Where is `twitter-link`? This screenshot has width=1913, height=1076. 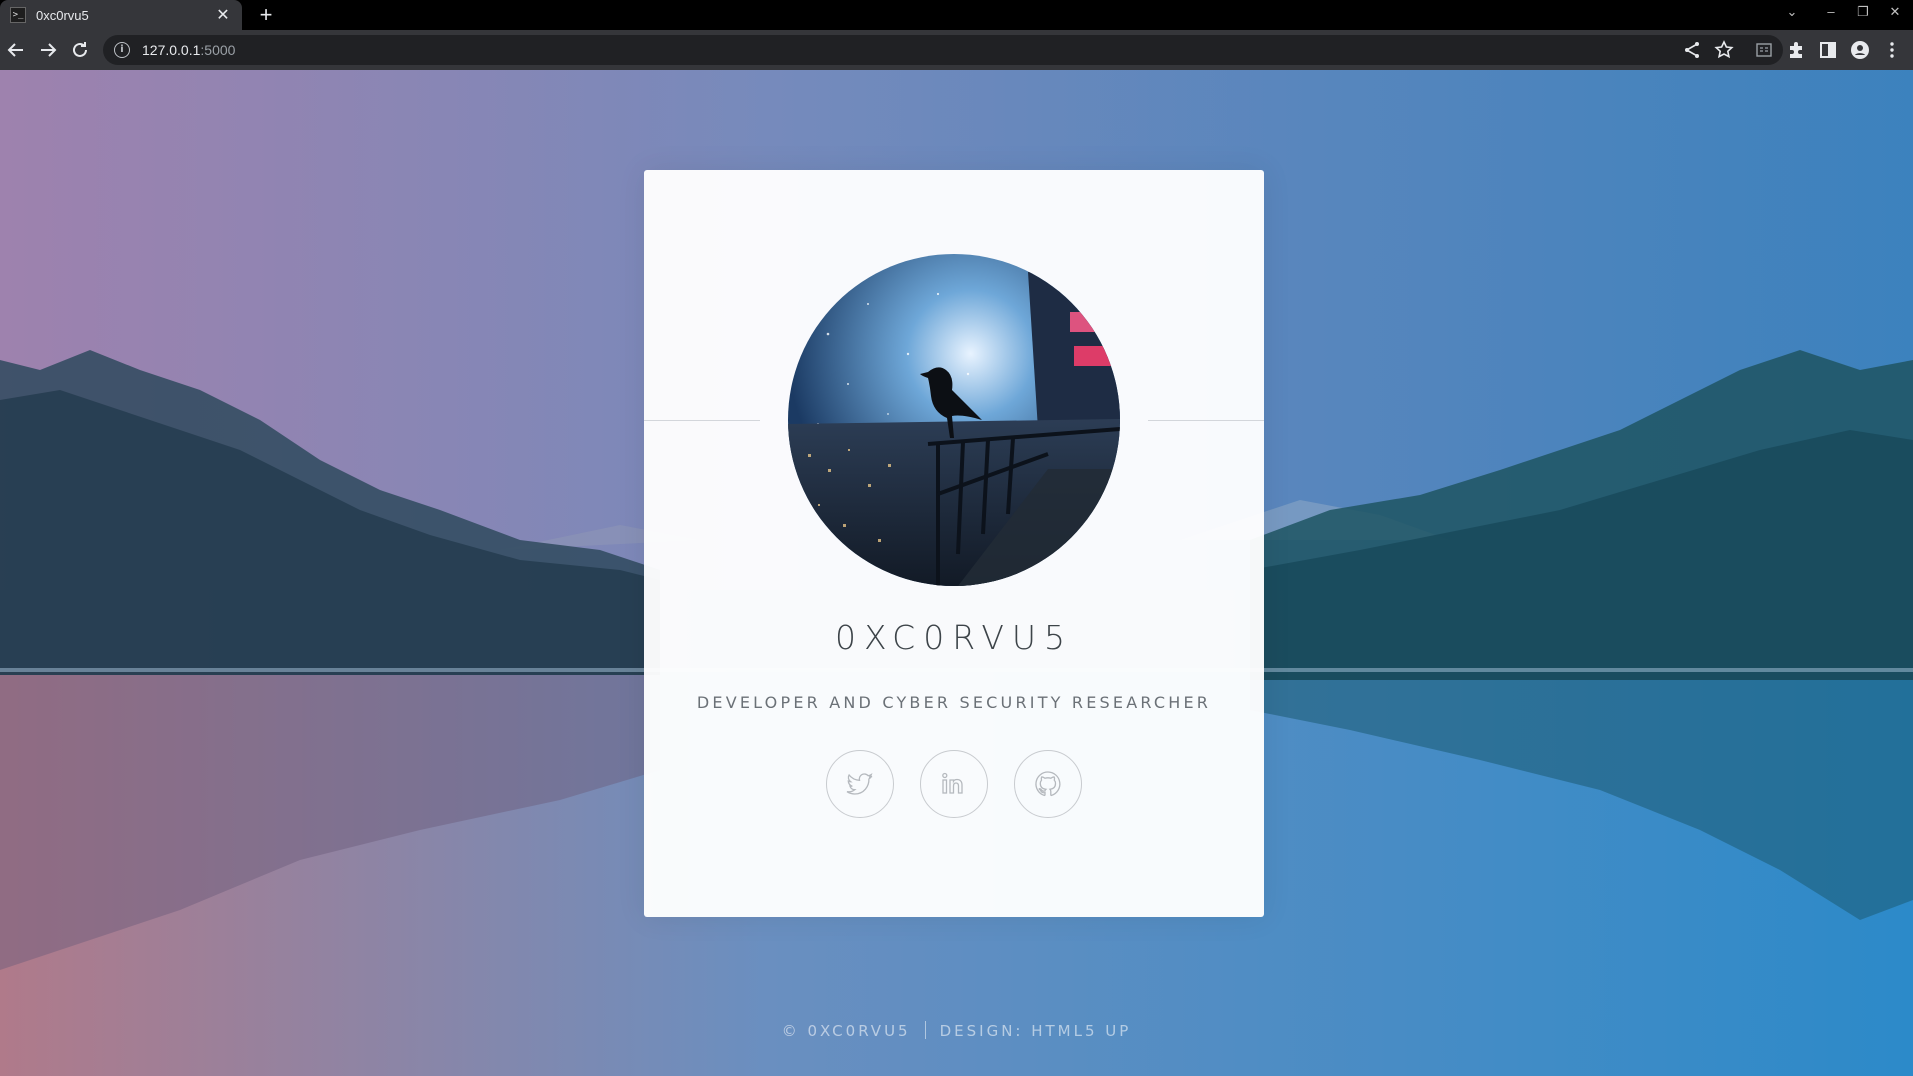
twitter-link is located at coordinates (860, 784).